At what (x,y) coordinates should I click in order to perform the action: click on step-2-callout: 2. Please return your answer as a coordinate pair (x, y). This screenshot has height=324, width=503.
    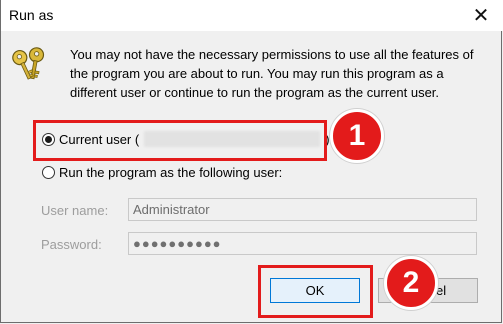
    Looking at the image, I should click on (411, 283).